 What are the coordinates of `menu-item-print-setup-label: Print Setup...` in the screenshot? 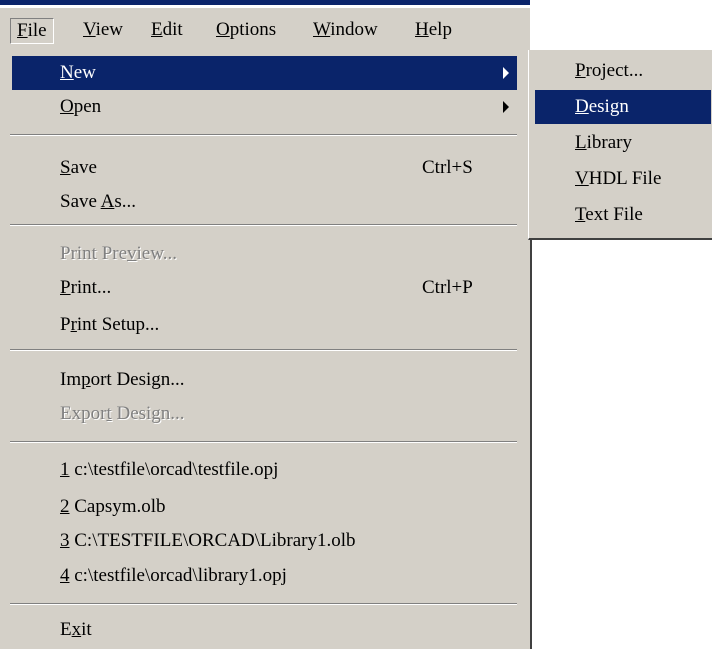 It's located at (110, 324).